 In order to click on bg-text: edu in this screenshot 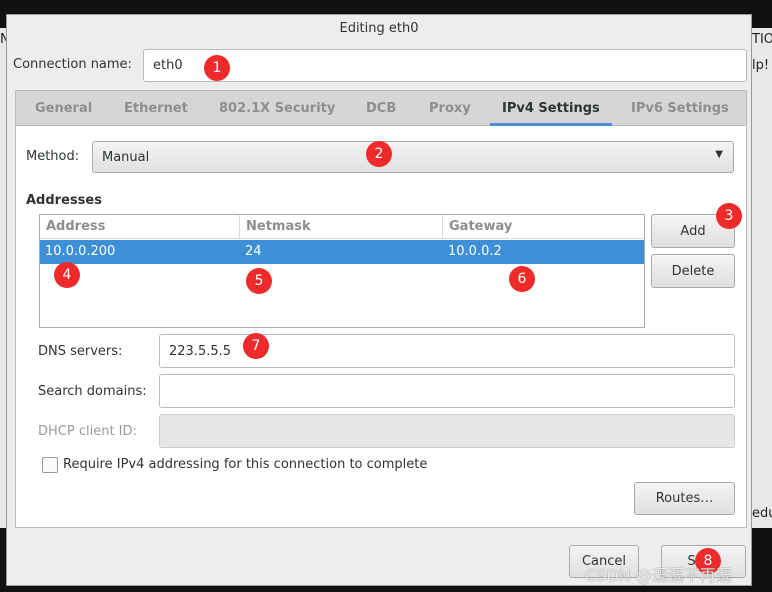, I will do `click(762, 513)`.